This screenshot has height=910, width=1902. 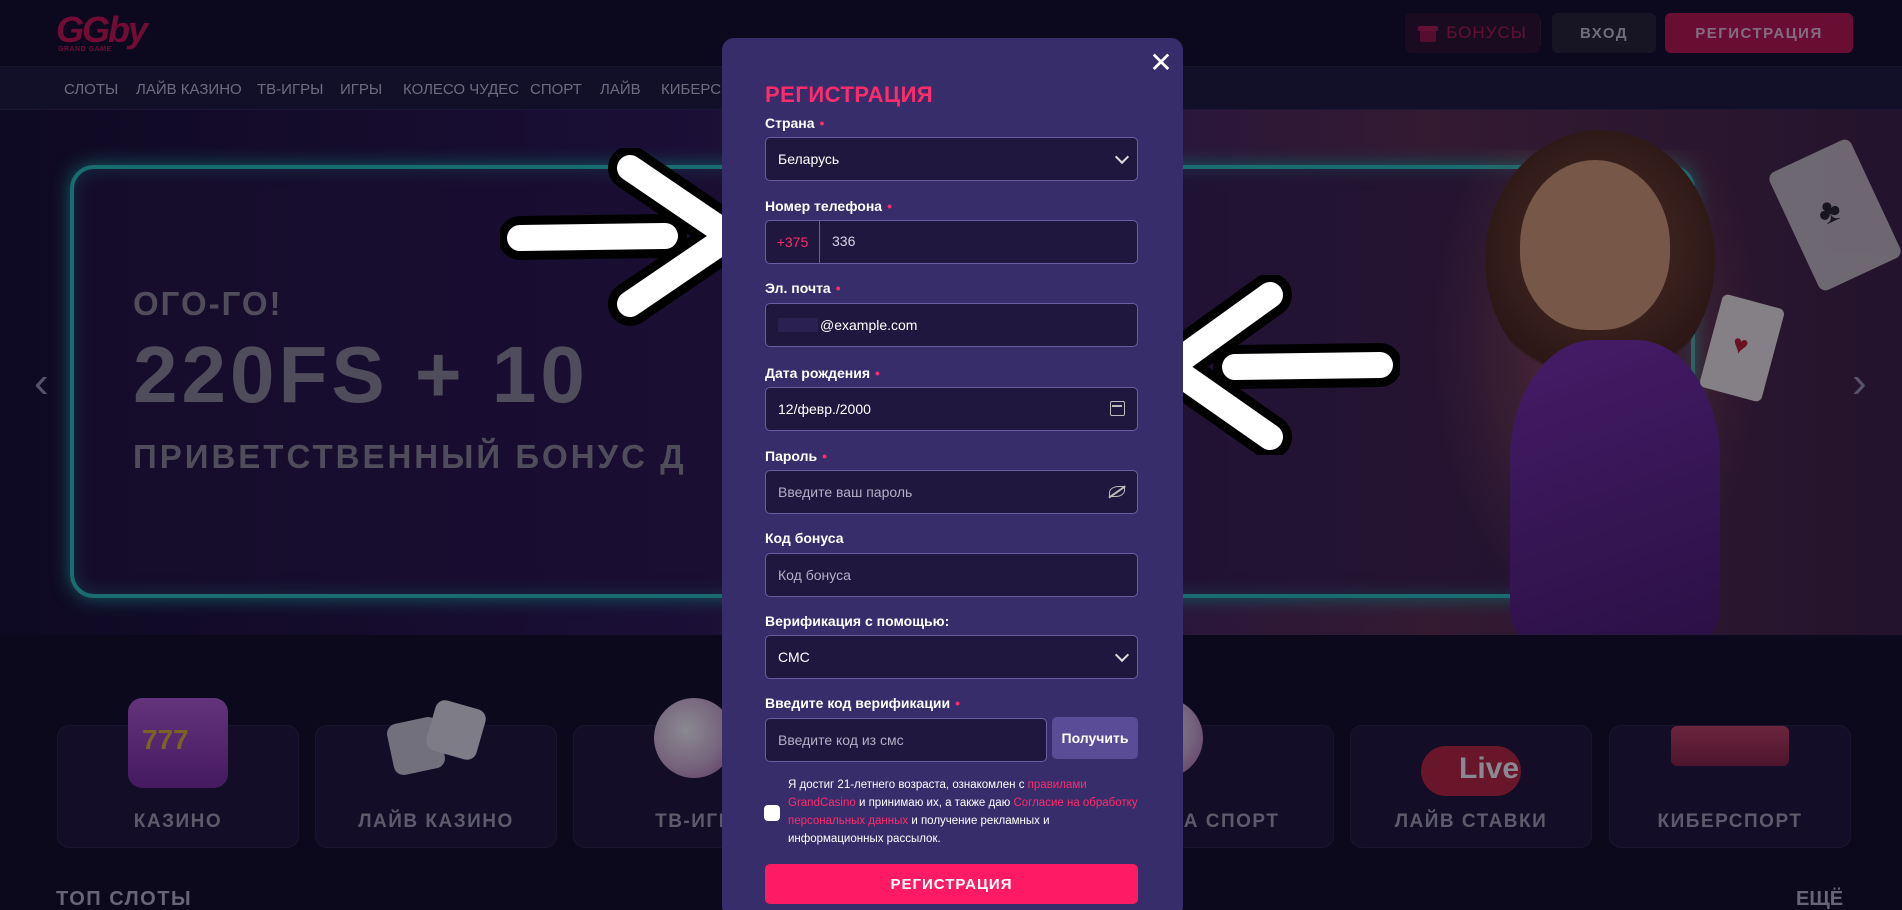 What do you see at coordinates (793, 242) in the screenshot?
I see `phone-prefix: +375` at bounding box center [793, 242].